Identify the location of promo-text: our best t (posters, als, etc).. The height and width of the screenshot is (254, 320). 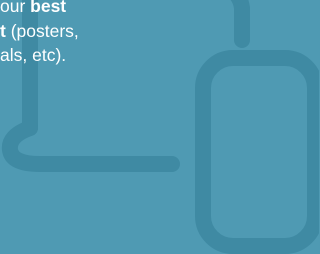
(85, 34).